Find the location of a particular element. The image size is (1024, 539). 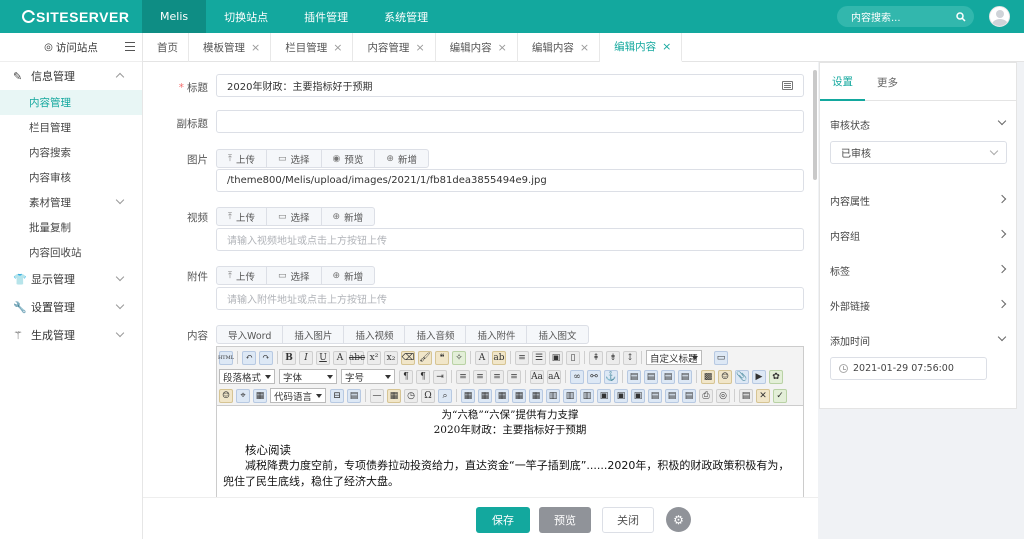

logo: SITESERVER is located at coordinates (71, 16).